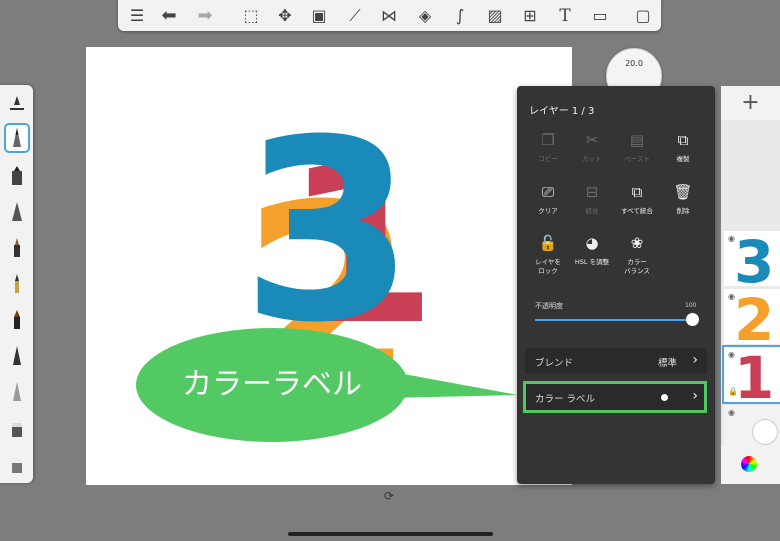  I want to click on color-wheel-icon, so click(749, 464).